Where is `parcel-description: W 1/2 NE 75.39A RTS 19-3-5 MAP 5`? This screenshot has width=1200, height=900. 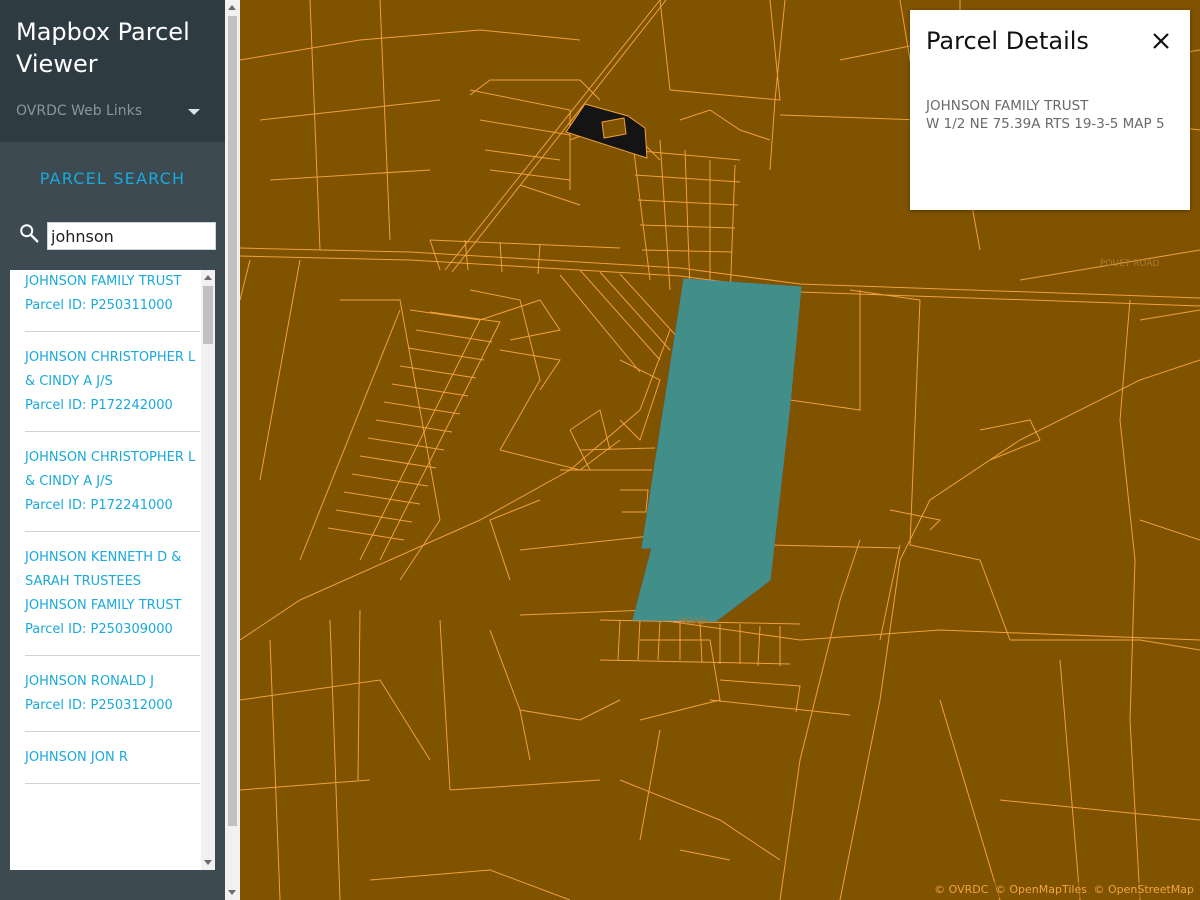
parcel-description: W 1/2 NE 75.39A RTS 19-3-5 MAP 5 is located at coordinates (1045, 124).